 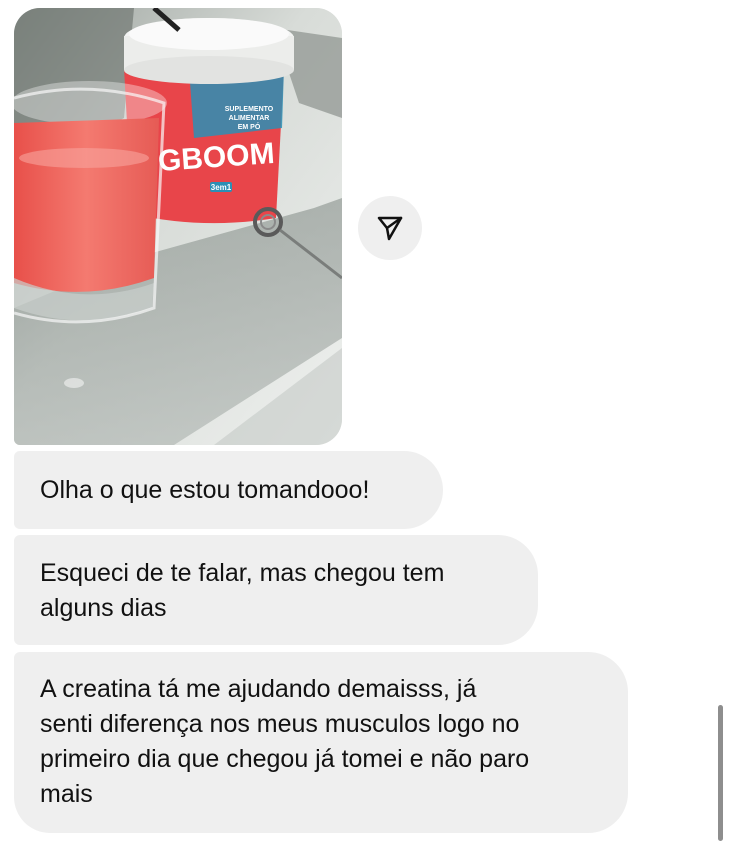 I want to click on message-bubble: Olha o que estou tomandooo!, so click(x=228, y=490).